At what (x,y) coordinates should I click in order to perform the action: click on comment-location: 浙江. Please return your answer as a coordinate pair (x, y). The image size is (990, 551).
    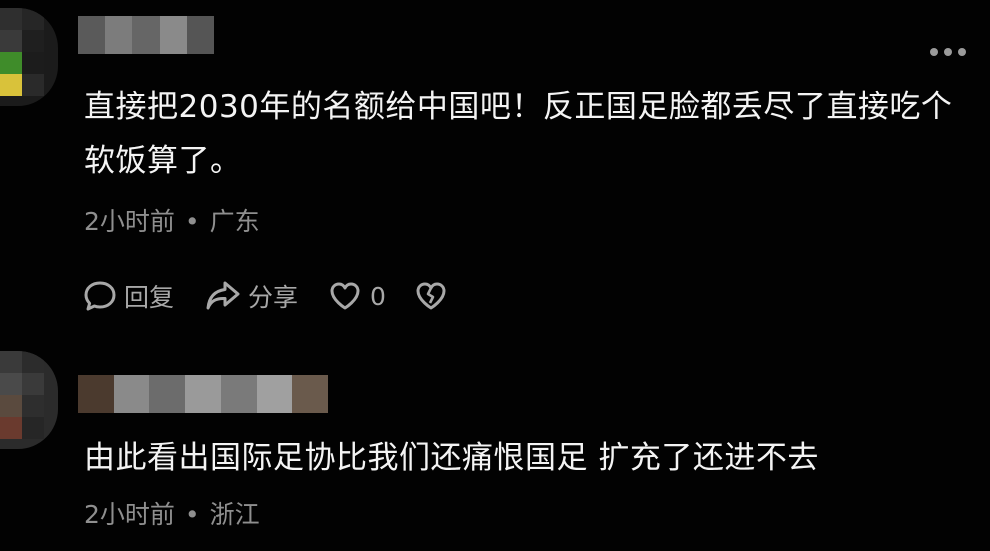
    Looking at the image, I should click on (234, 514).